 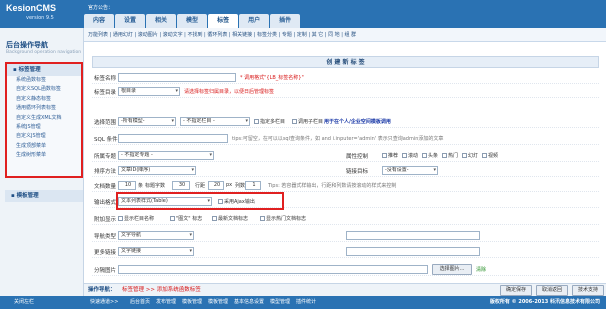 I want to click on cols-input: 1, so click(x=253, y=185).